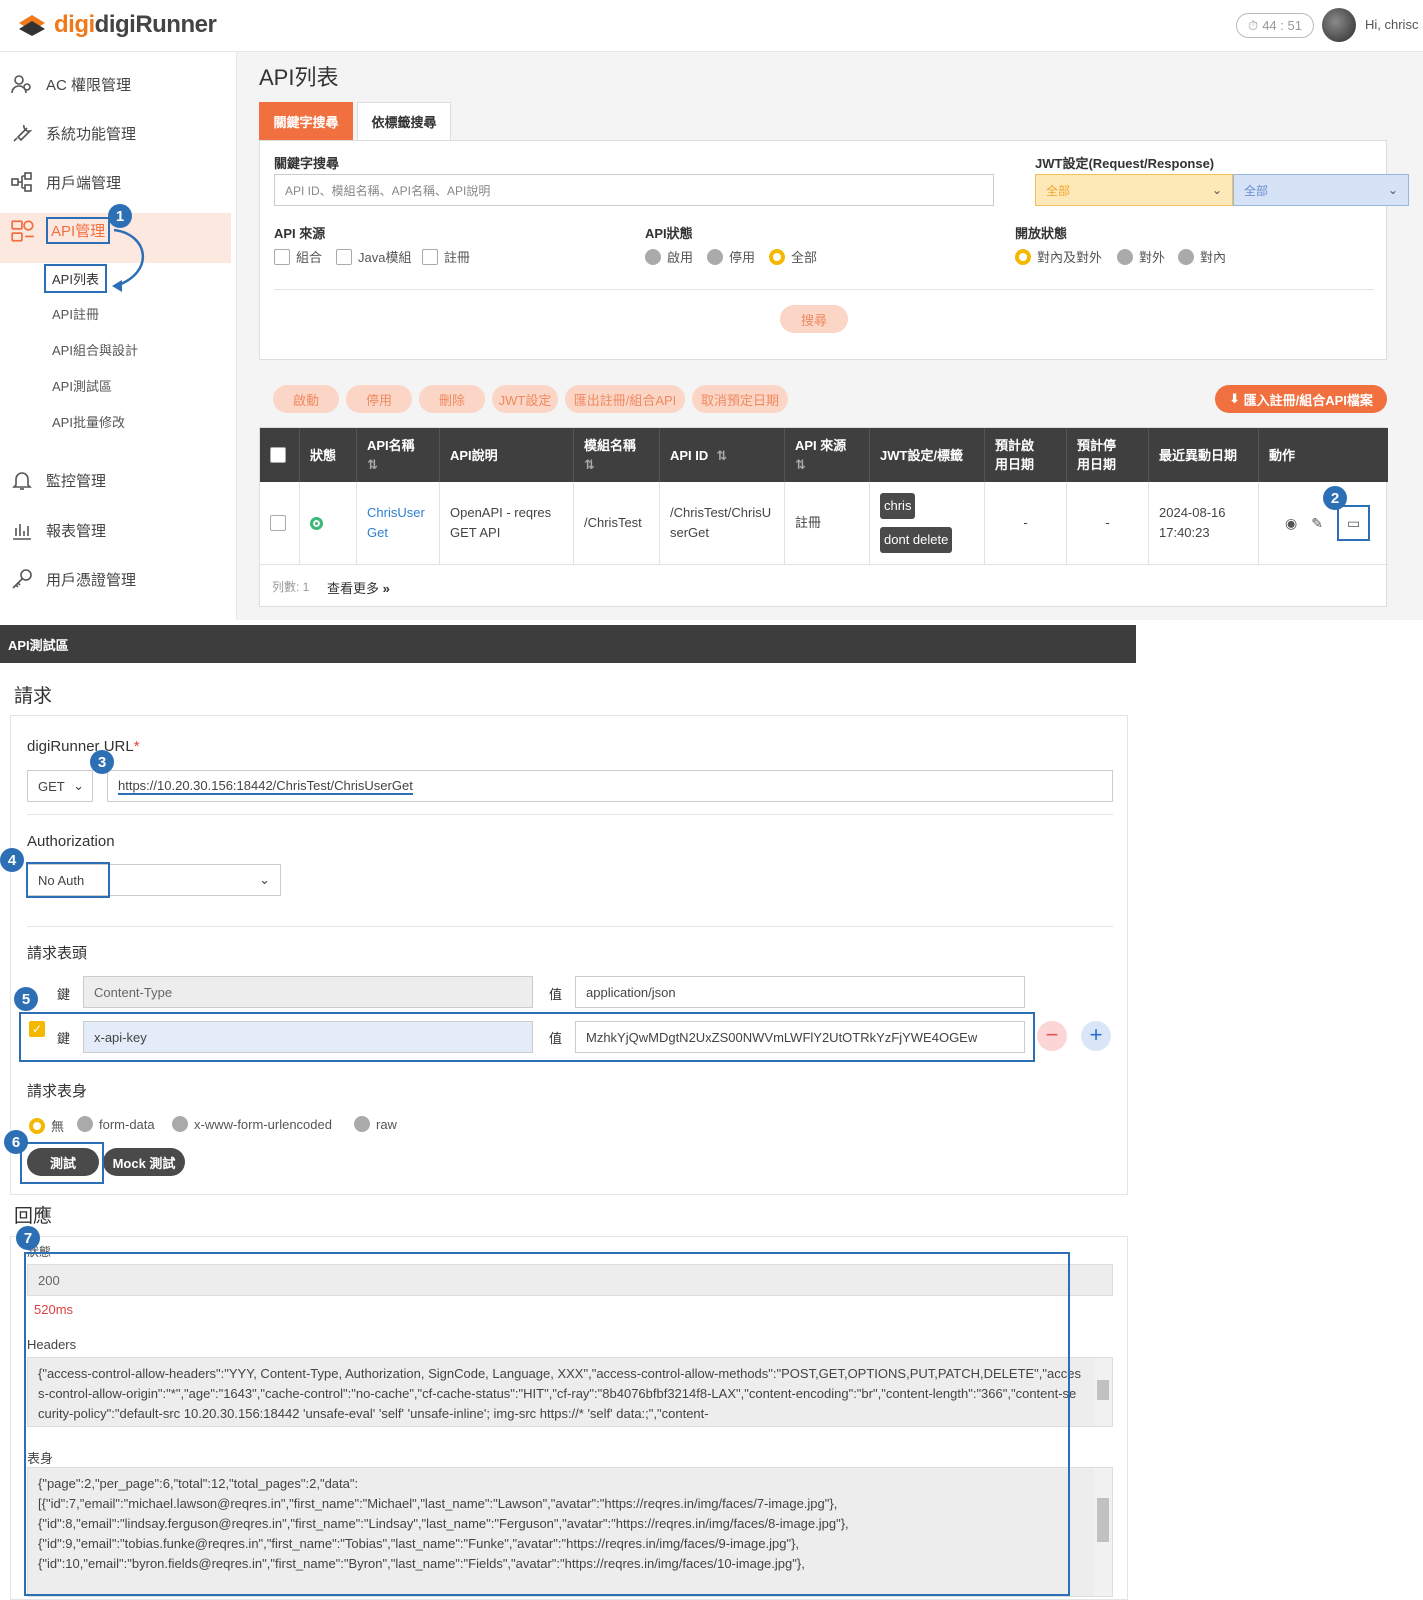 This screenshot has width=1423, height=1600. I want to click on tag-chip: dont delete, so click(916, 540).